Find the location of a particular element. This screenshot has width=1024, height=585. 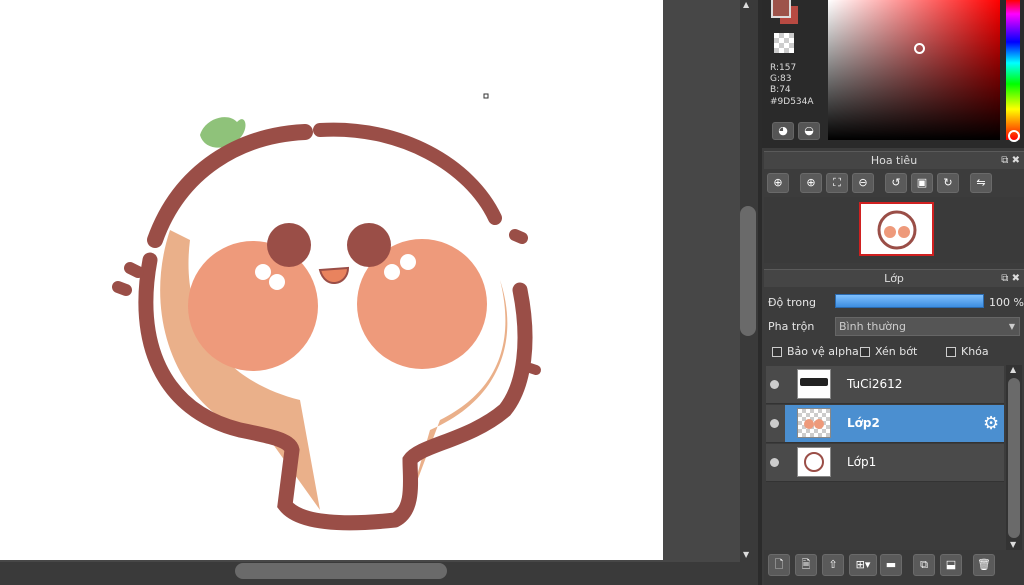

protect-alpha-label: Bảo vệ alpha is located at coordinates (823, 351).